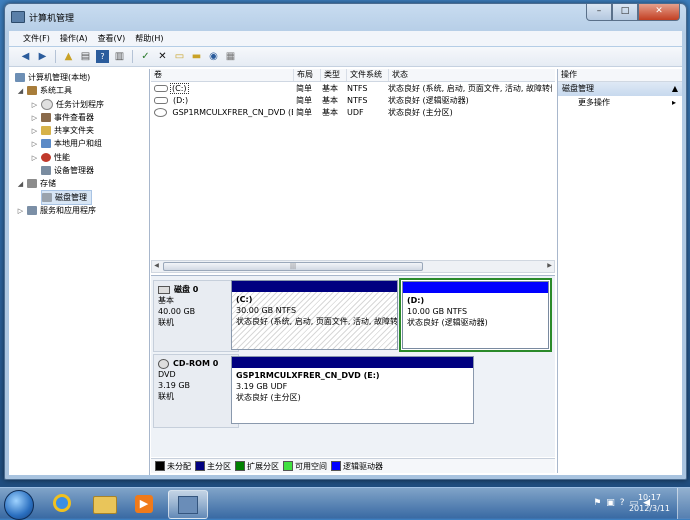 The height and width of the screenshot is (520, 690). What do you see at coordinates (46, 130) in the screenshot?
I see `shared-folder-icon` at bounding box center [46, 130].